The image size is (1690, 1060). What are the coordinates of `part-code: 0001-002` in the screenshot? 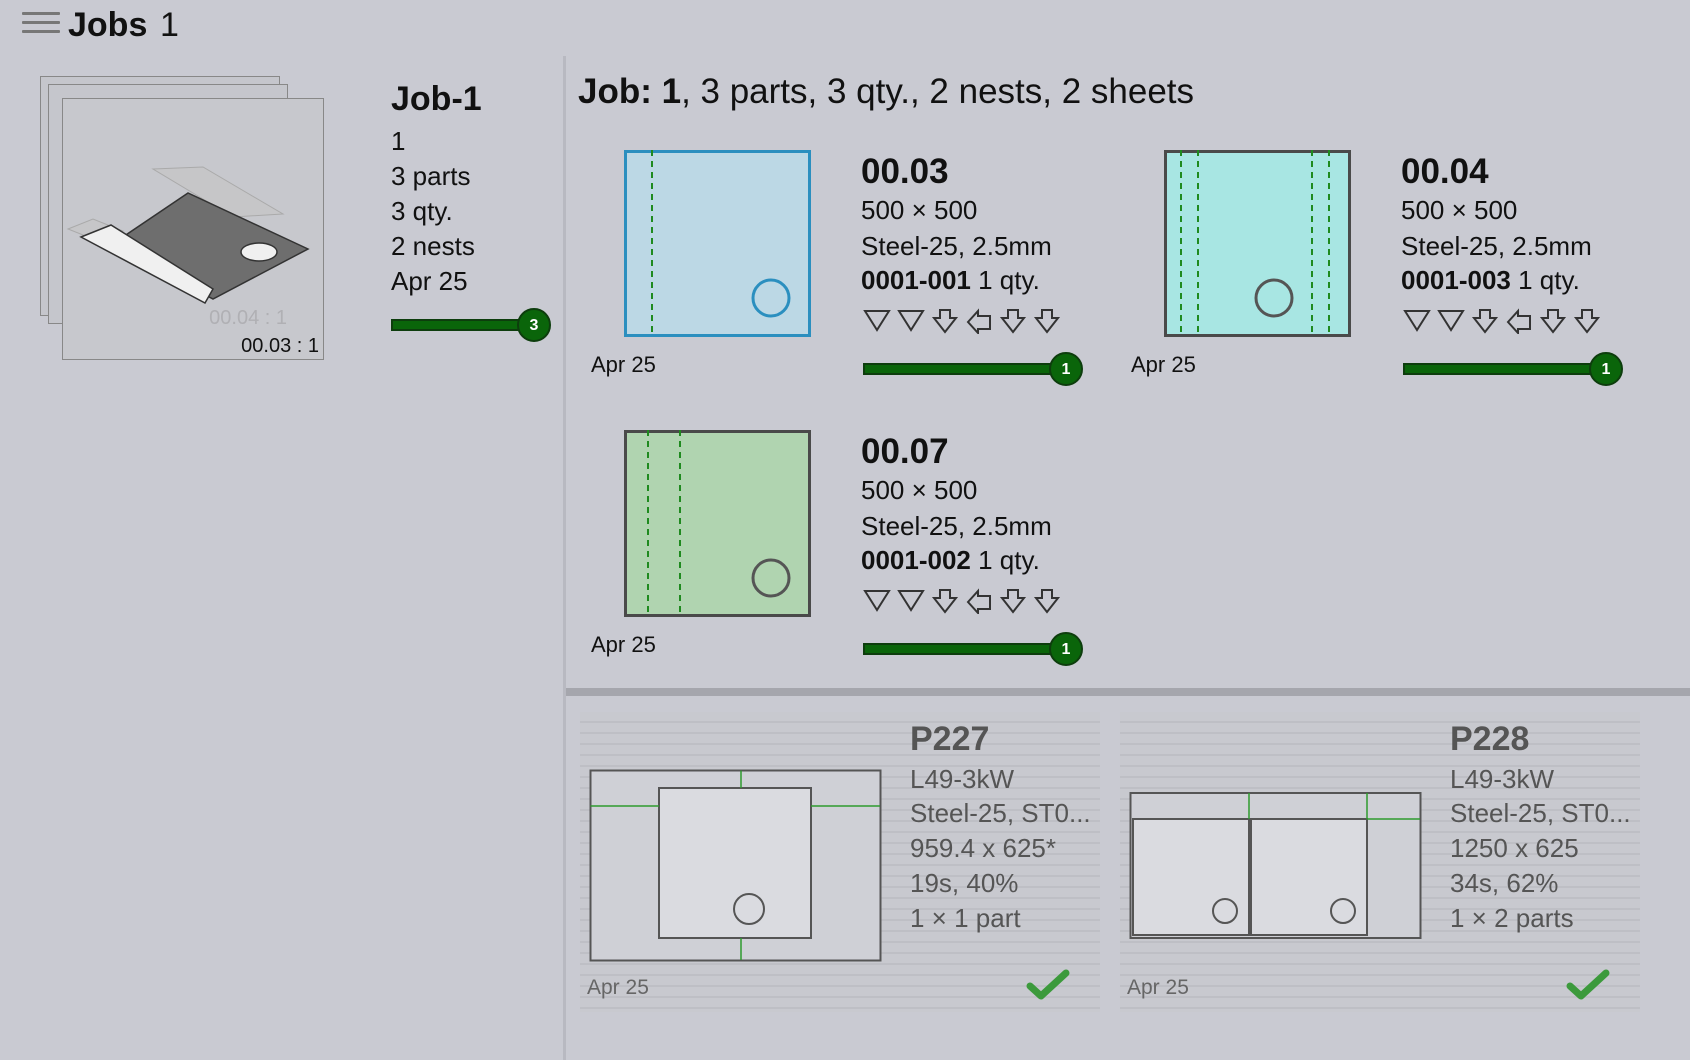 It's located at (916, 560).